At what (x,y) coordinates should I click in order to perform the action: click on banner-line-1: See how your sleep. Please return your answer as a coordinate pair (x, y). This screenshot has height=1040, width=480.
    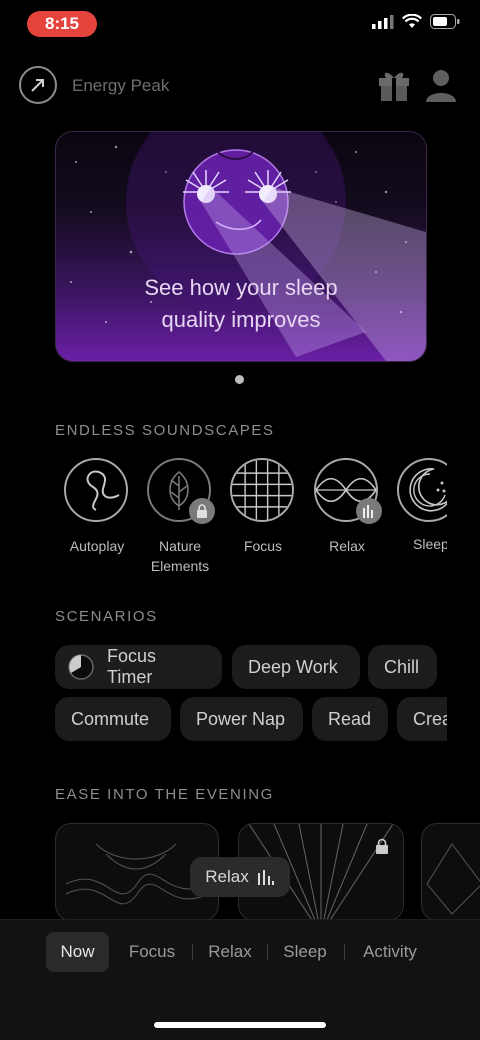
    Looking at the image, I should click on (241, 287).